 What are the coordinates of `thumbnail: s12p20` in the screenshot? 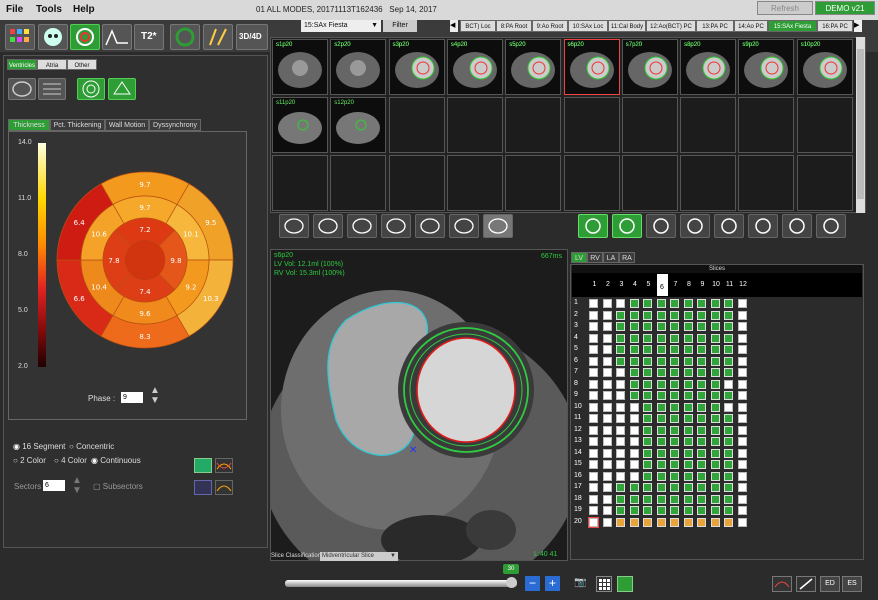 It's located at (358, 125).